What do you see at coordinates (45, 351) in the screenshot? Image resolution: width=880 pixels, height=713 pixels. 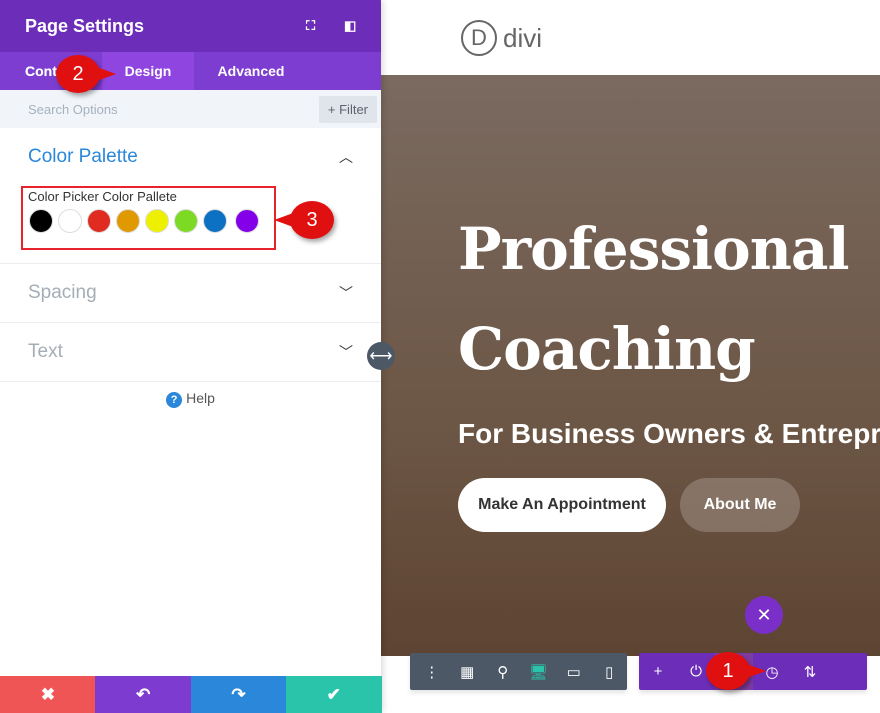 I see `section-title: Text` at bounding box center [45, 351].